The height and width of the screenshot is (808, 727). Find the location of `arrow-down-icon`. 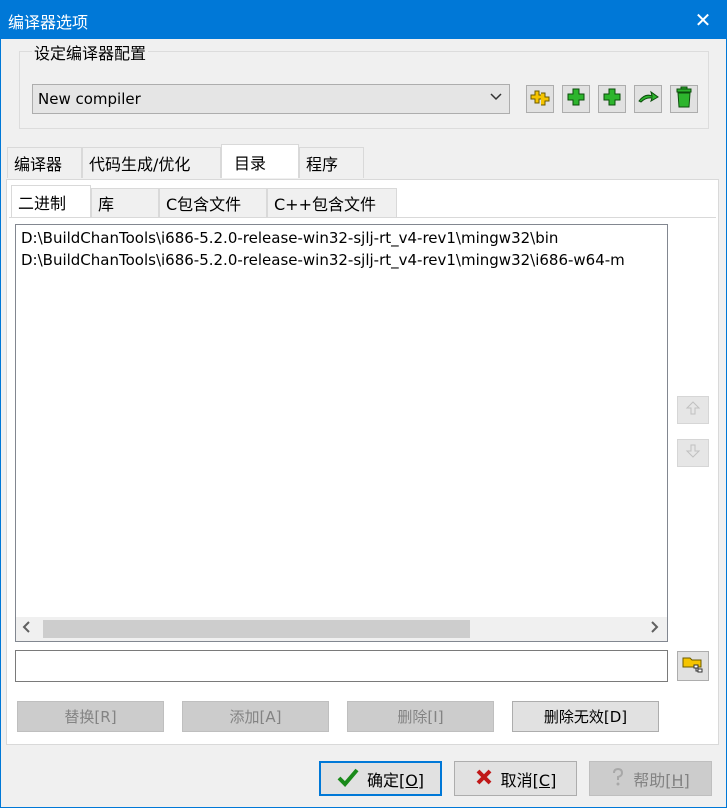

arrow-down-icon is located at coordinates (693, 453).